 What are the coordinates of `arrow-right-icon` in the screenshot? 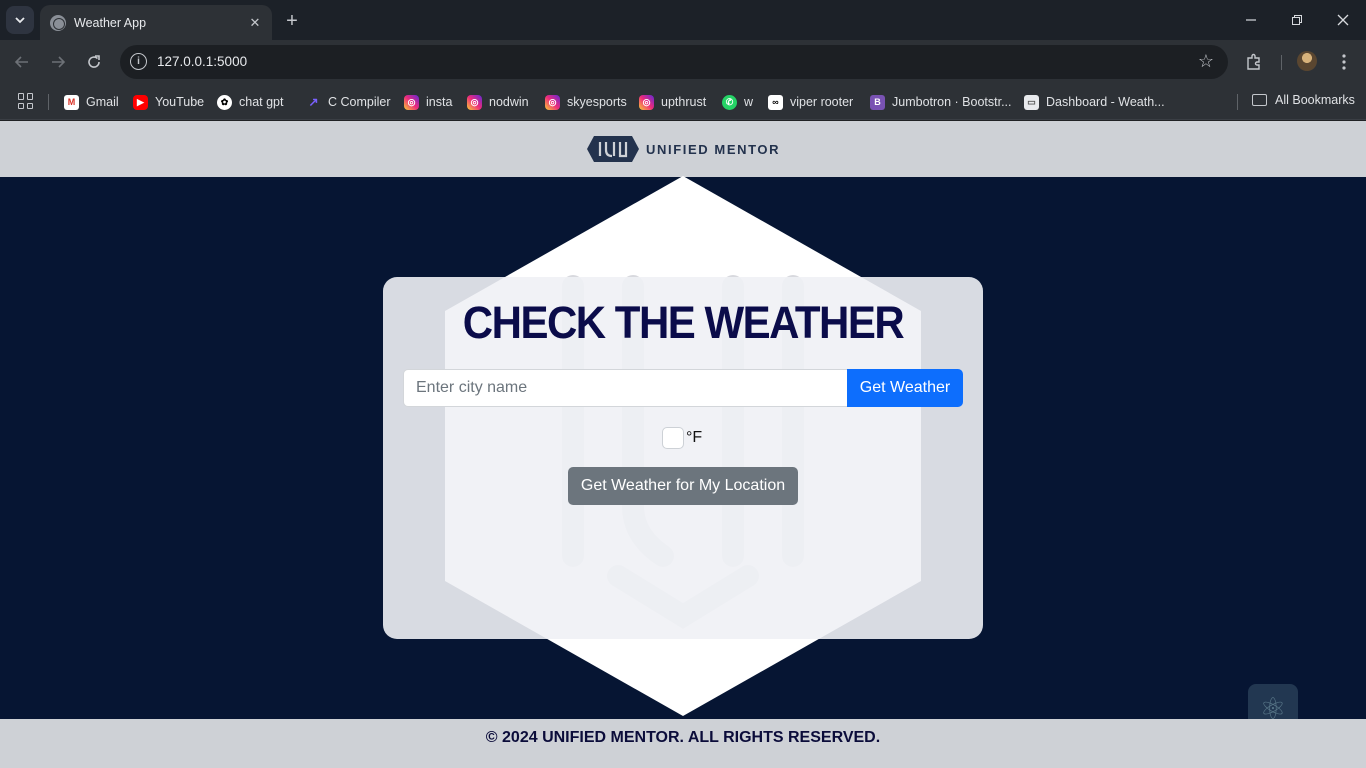 It's located at (59, 62).